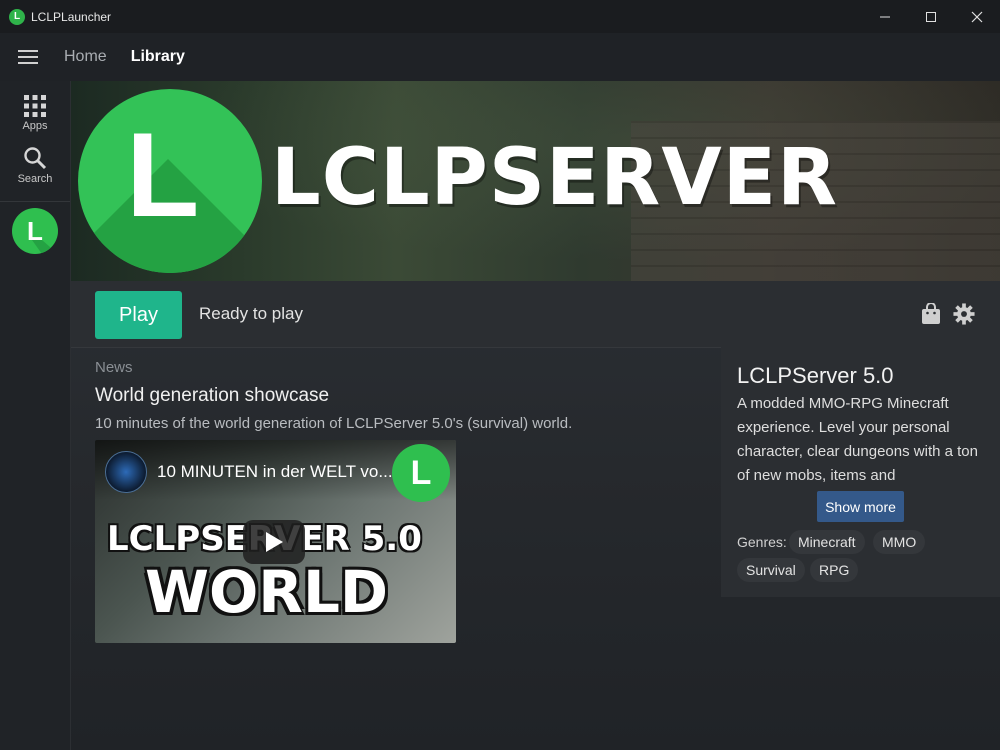 This screenshot has width=1000, height=750. I want to click on banner-title: LCLPSERVER, so click(555, 178).